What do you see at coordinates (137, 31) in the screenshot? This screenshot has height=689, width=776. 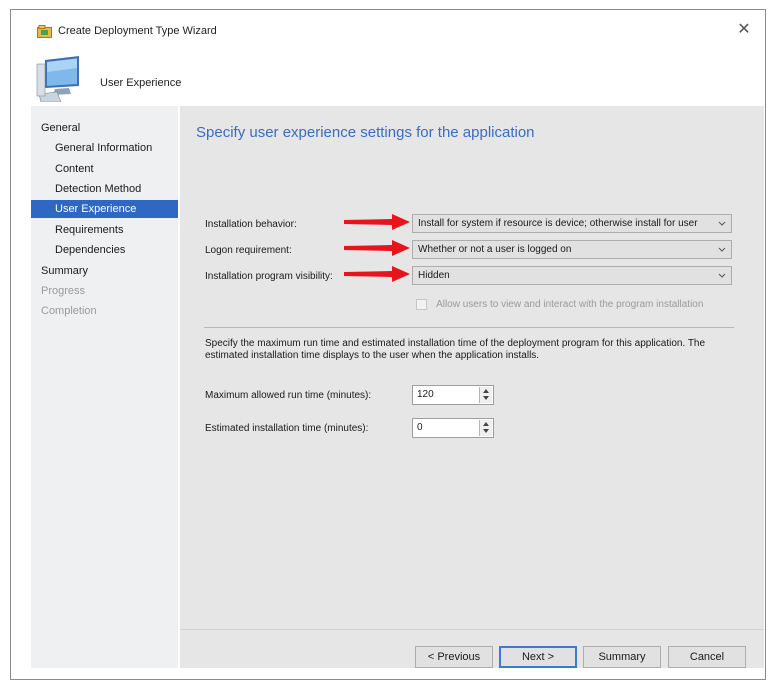 I see `window-title: Create Deployment Type Wizard` at bounding box center [137, 31].